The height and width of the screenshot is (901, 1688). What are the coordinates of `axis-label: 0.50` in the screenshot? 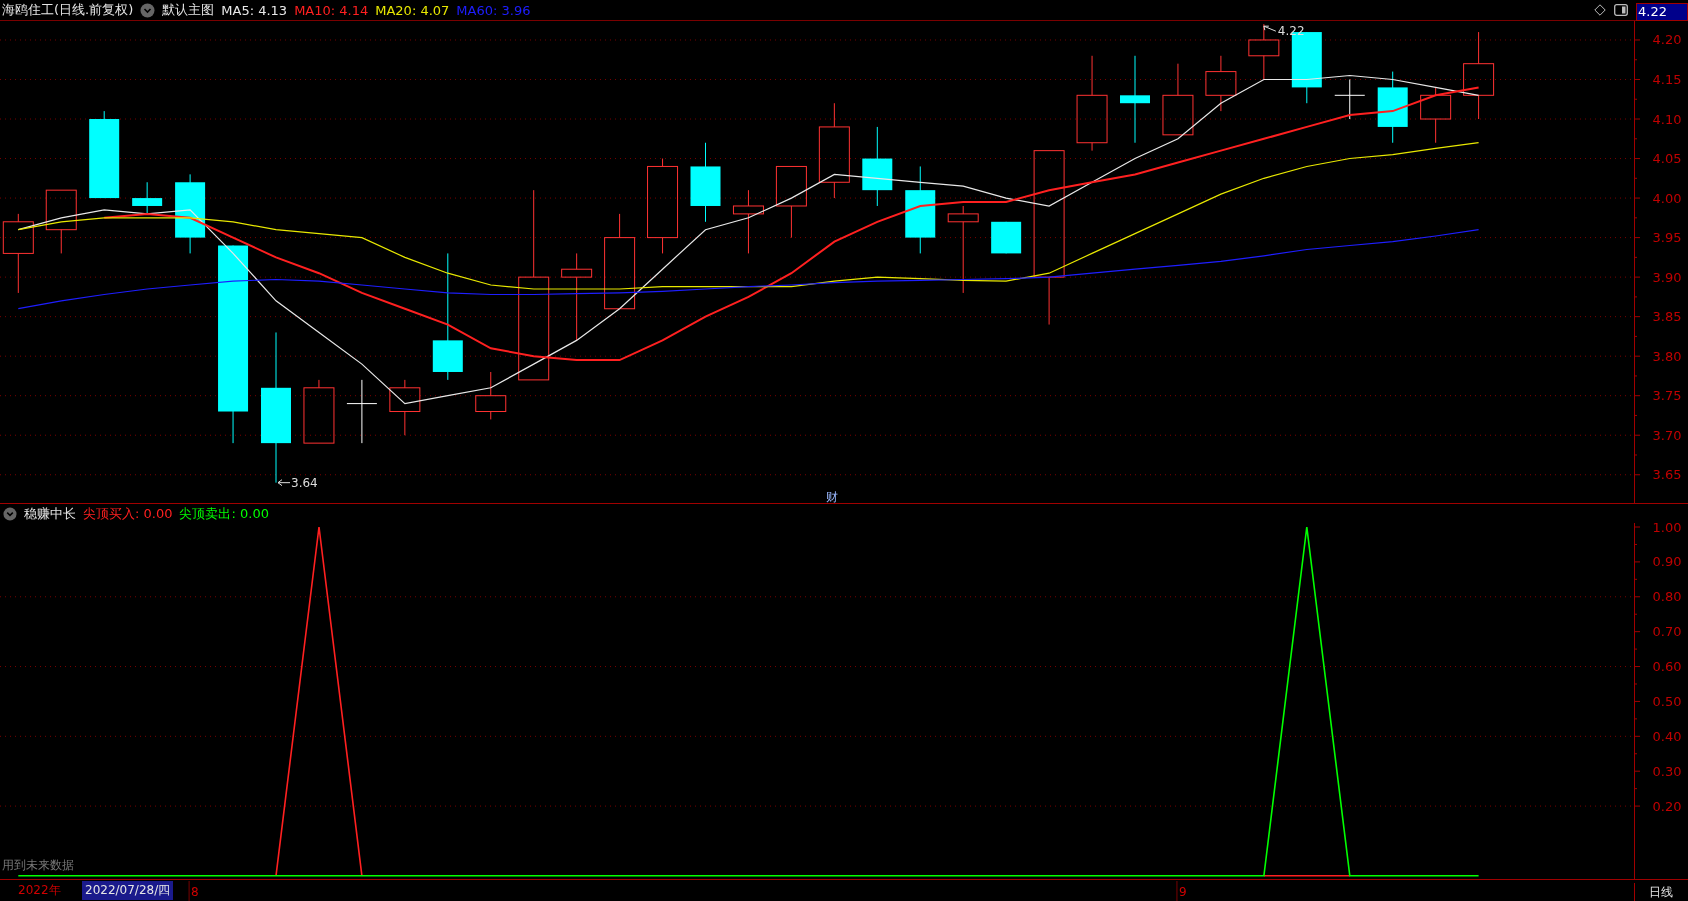 It's located at (1667, 702).